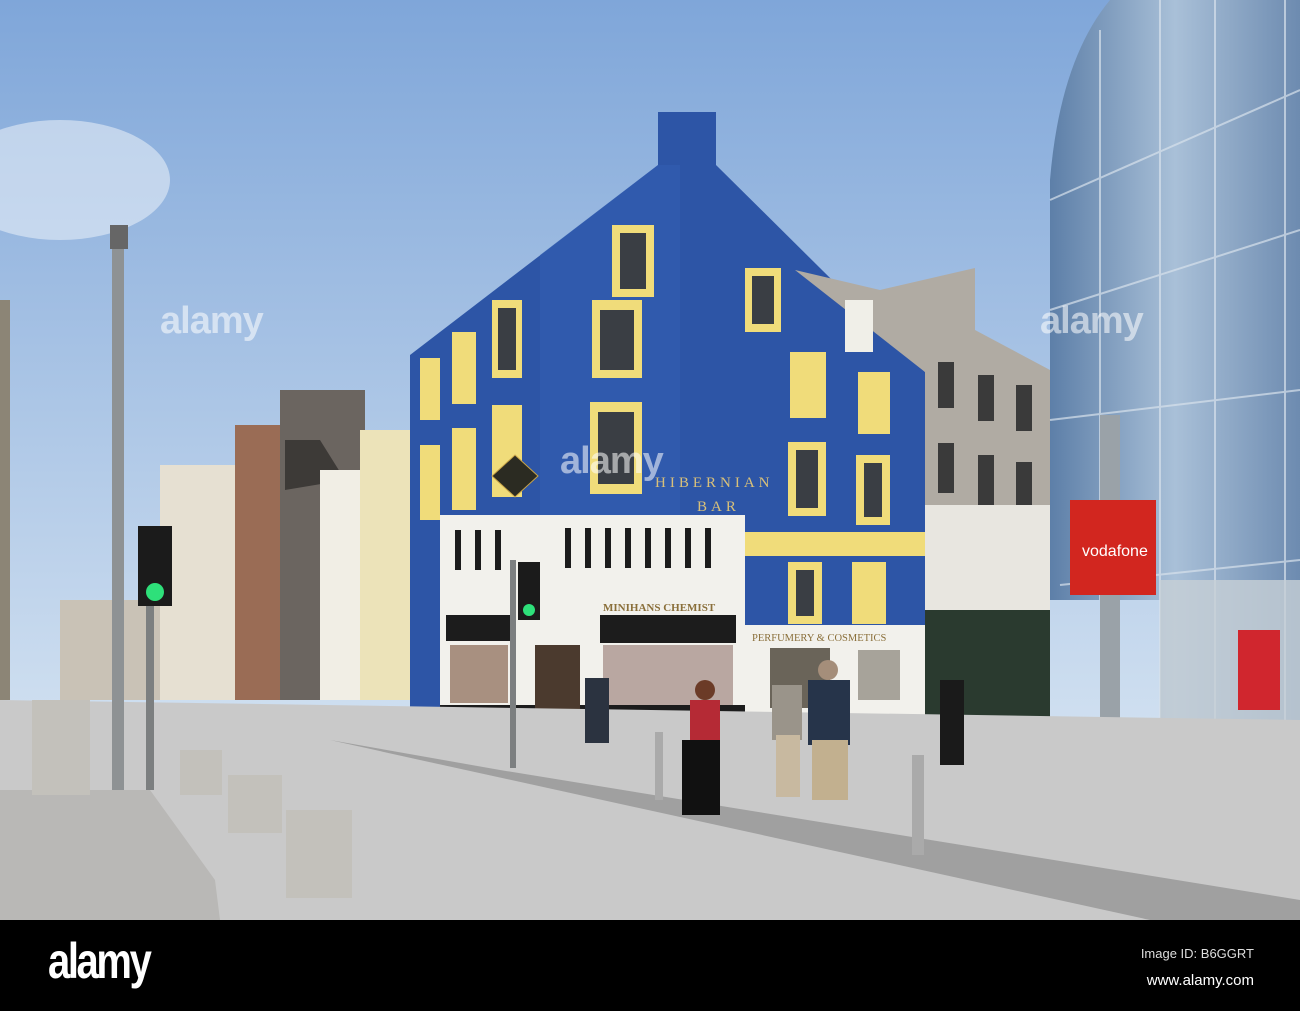 Image resolution: width=1300 pixels, height=1011 pixels. I want to click on site-url: www.alamy.com, so click(1200, 980).